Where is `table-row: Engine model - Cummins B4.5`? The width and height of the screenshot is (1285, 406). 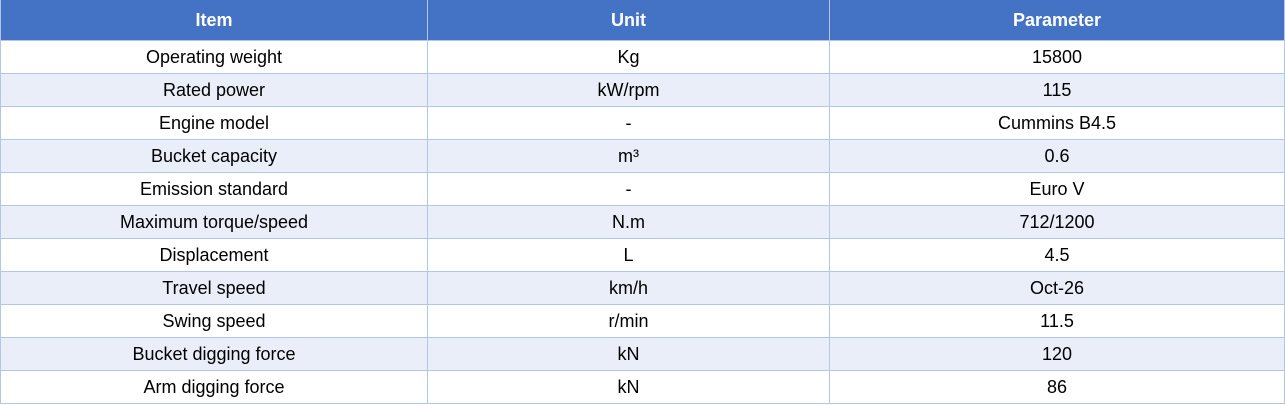
table-row: Engine model - Cummins B4.5 is located at coordinates (642, 123).